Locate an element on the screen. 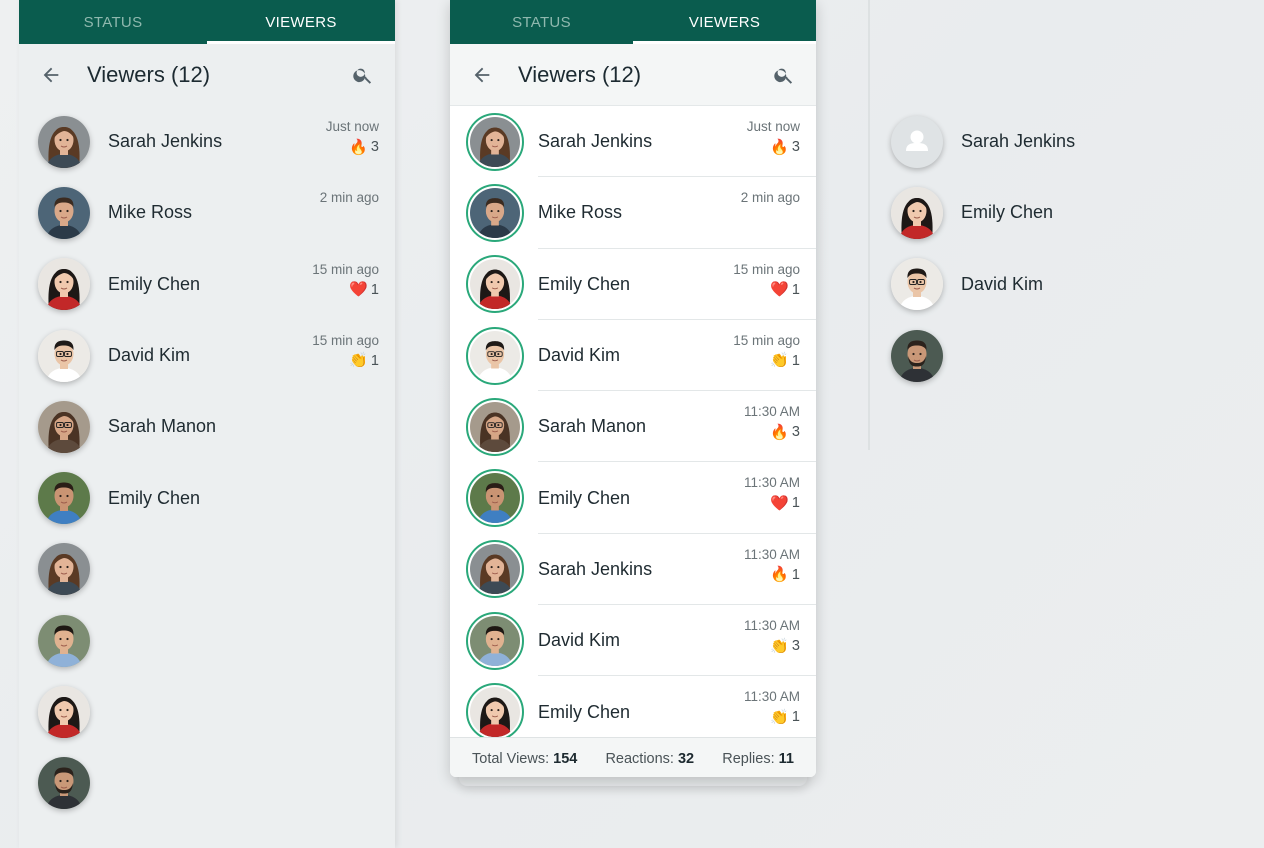  view-time: 2 min ago is located at coordinates (349, 198).